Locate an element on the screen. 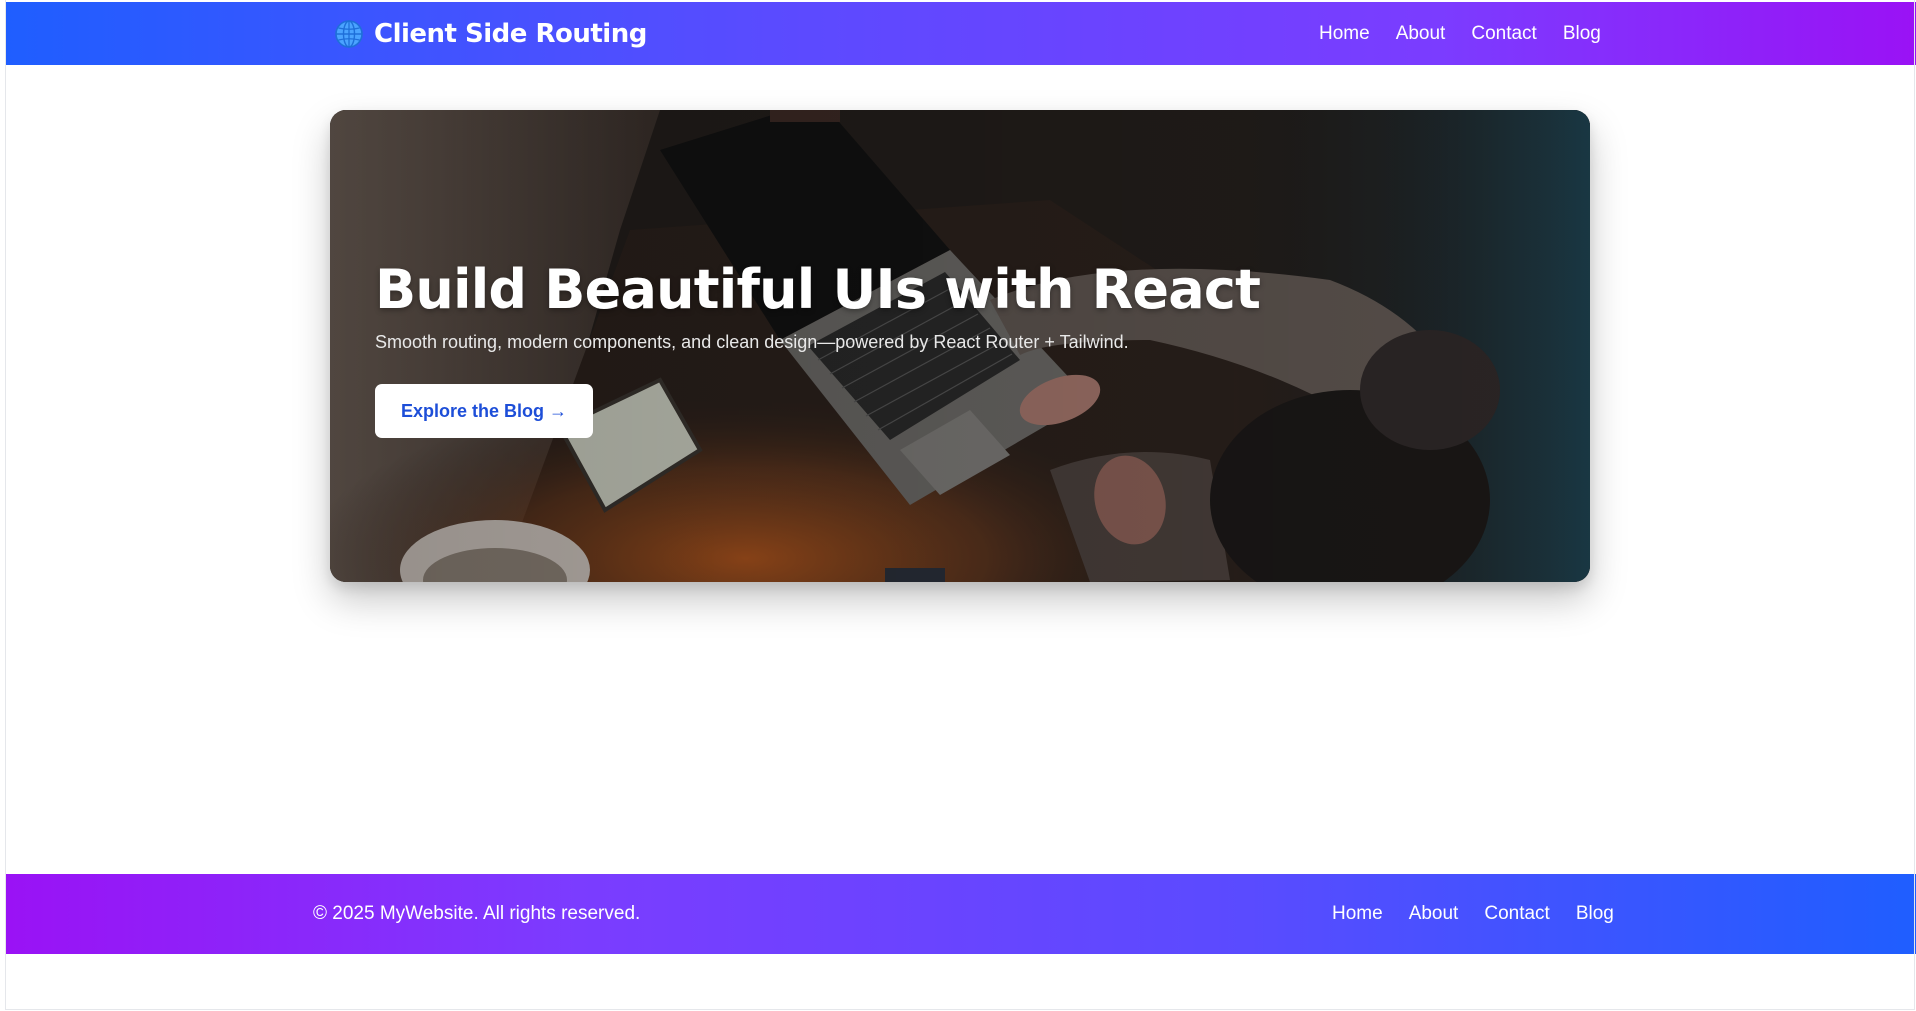  nav-link-contact: Contact is located at coordinates (1503, 34).